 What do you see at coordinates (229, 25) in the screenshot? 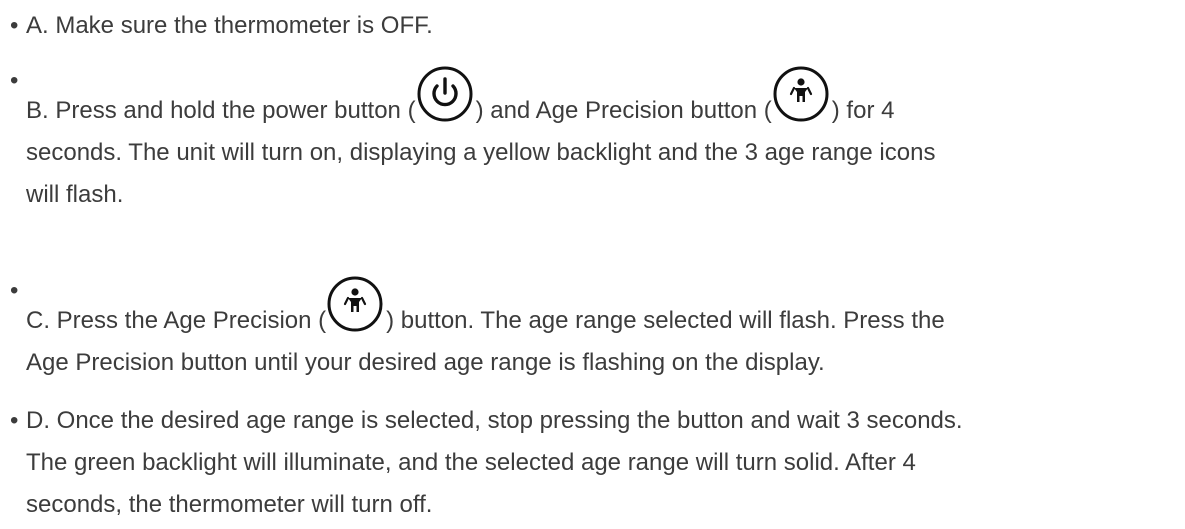
I see `step-a-text: A. Make sure the thermometer is OFF.` at bounding box center [229, 25].